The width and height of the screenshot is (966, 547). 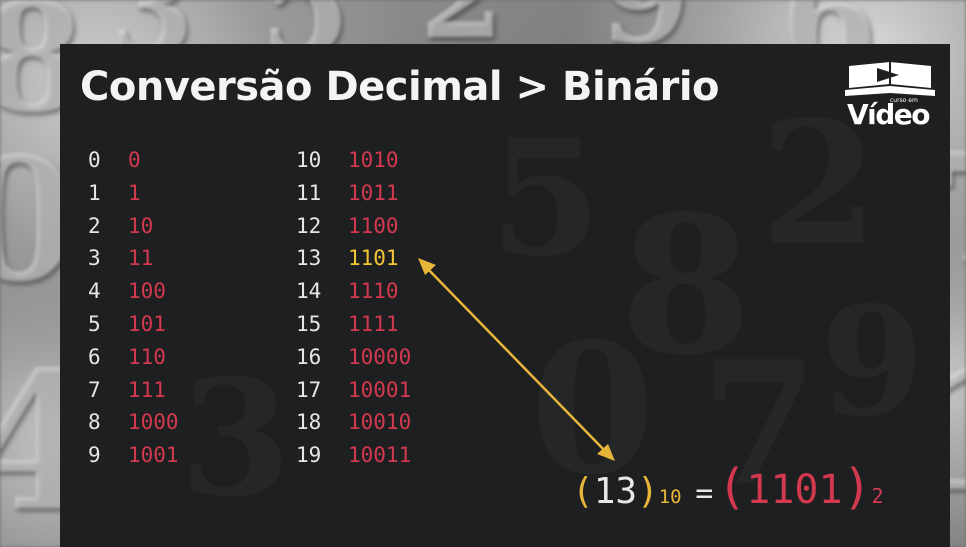 What do you see at coordinates (704, 493) in the screenshot?
I see `formula-equals: =` at bounding box center [704, 493].